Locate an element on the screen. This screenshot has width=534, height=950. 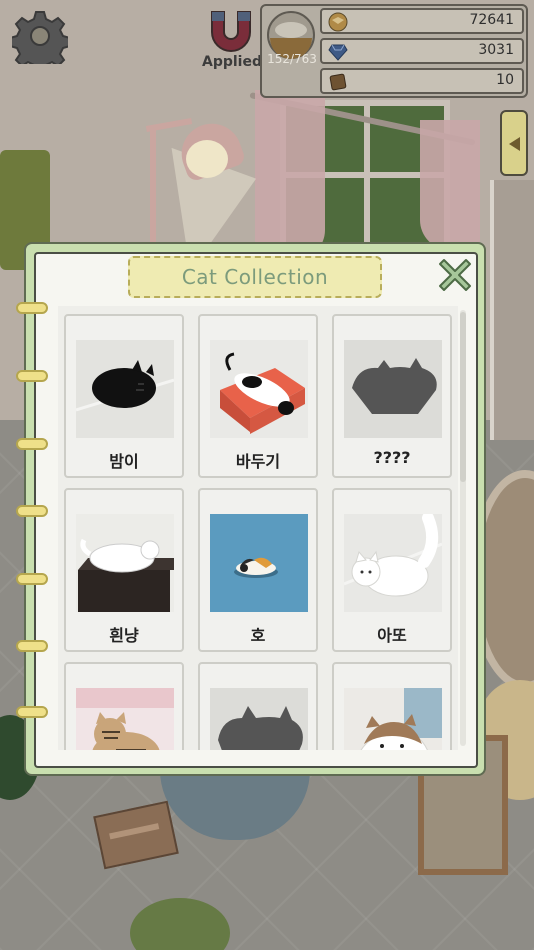
cat-name: 흰냥 is located at coordinates (124, 635).